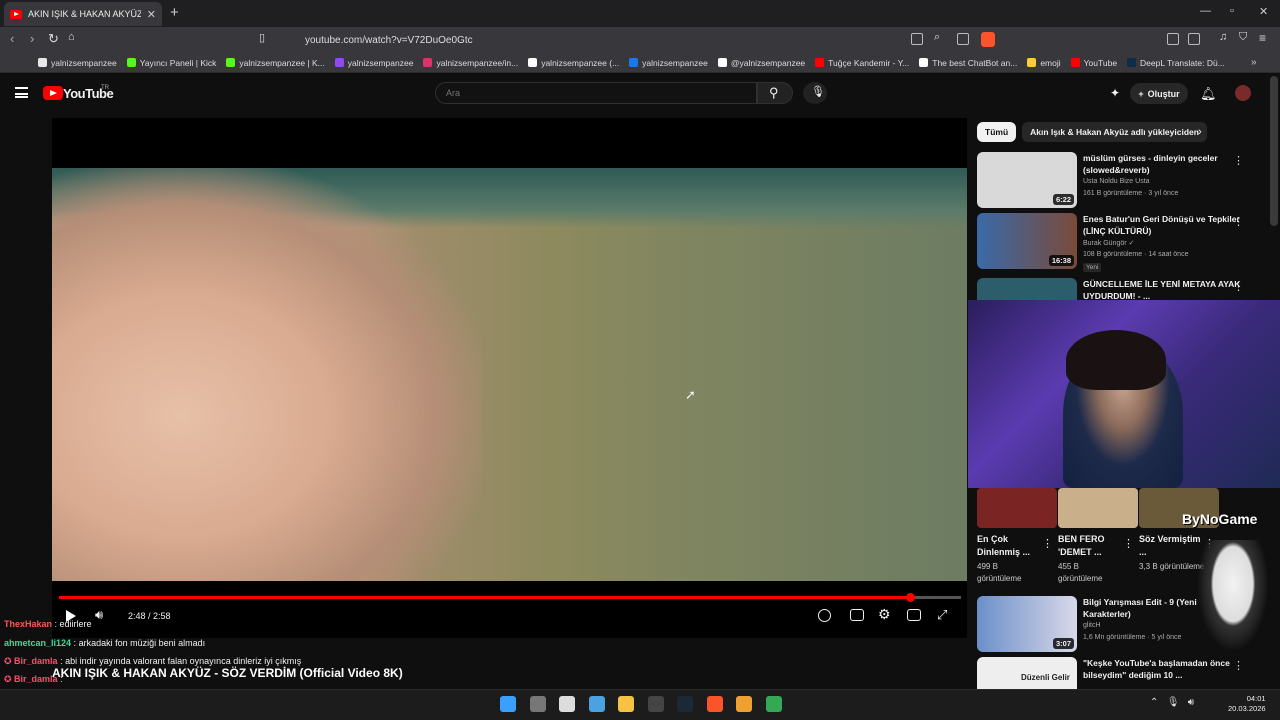  Describe the element at coordinates (937, 37) in the screenshot. I see `zoom-icon: ⌕` at that location.